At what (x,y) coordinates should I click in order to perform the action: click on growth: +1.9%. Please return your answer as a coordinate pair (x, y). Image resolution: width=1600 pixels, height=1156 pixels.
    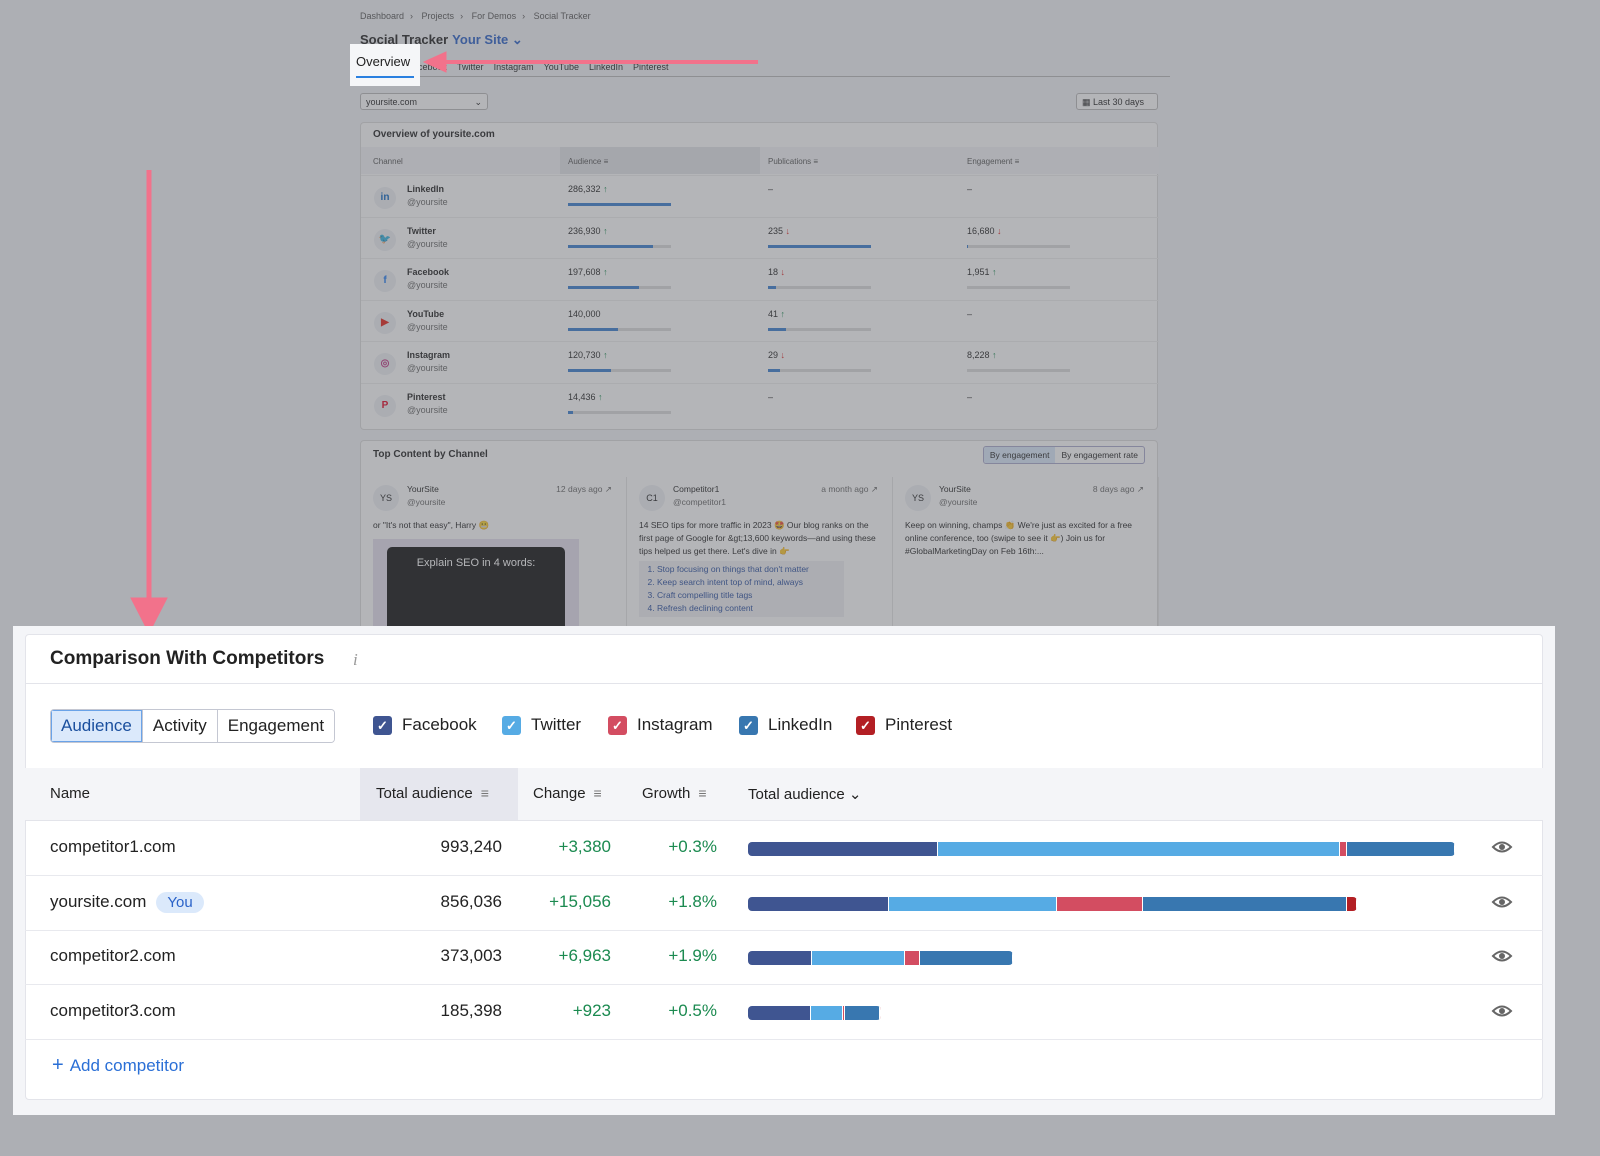
    Looking at the image, I should click on (692, 956).